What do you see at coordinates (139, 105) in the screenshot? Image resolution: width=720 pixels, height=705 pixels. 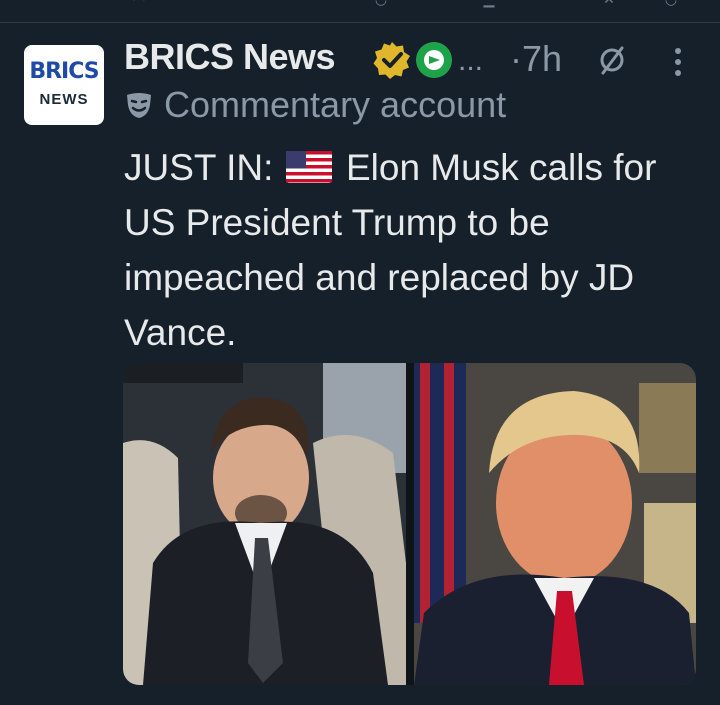 I see `theater-mask-icon` at bounding box center [139, 105].